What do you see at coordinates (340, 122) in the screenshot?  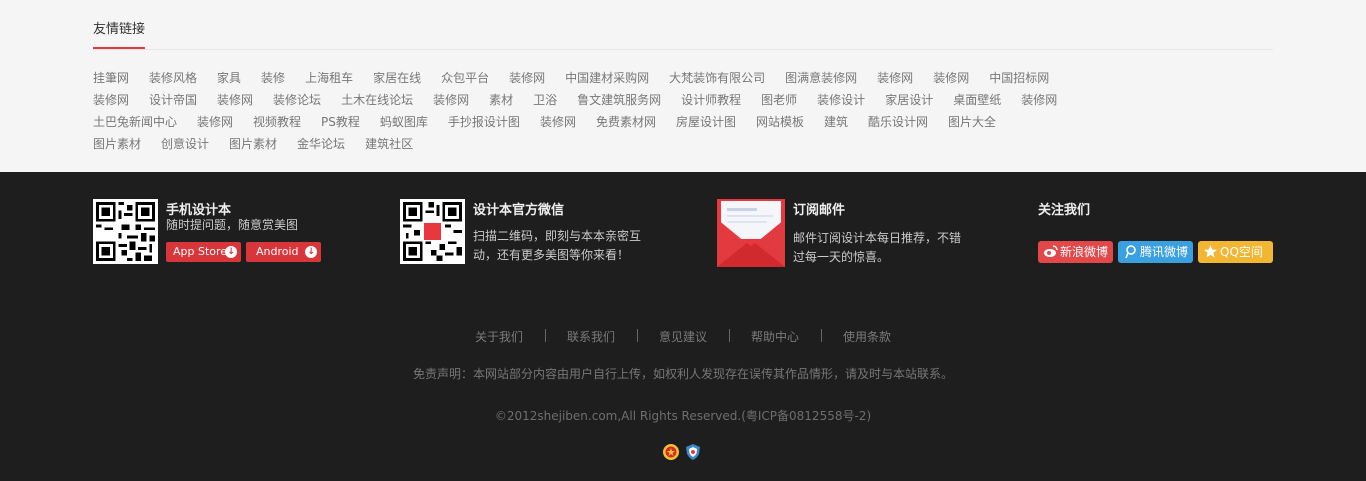 I see `friend-link: PS教程` at bounding box center [340, 122].